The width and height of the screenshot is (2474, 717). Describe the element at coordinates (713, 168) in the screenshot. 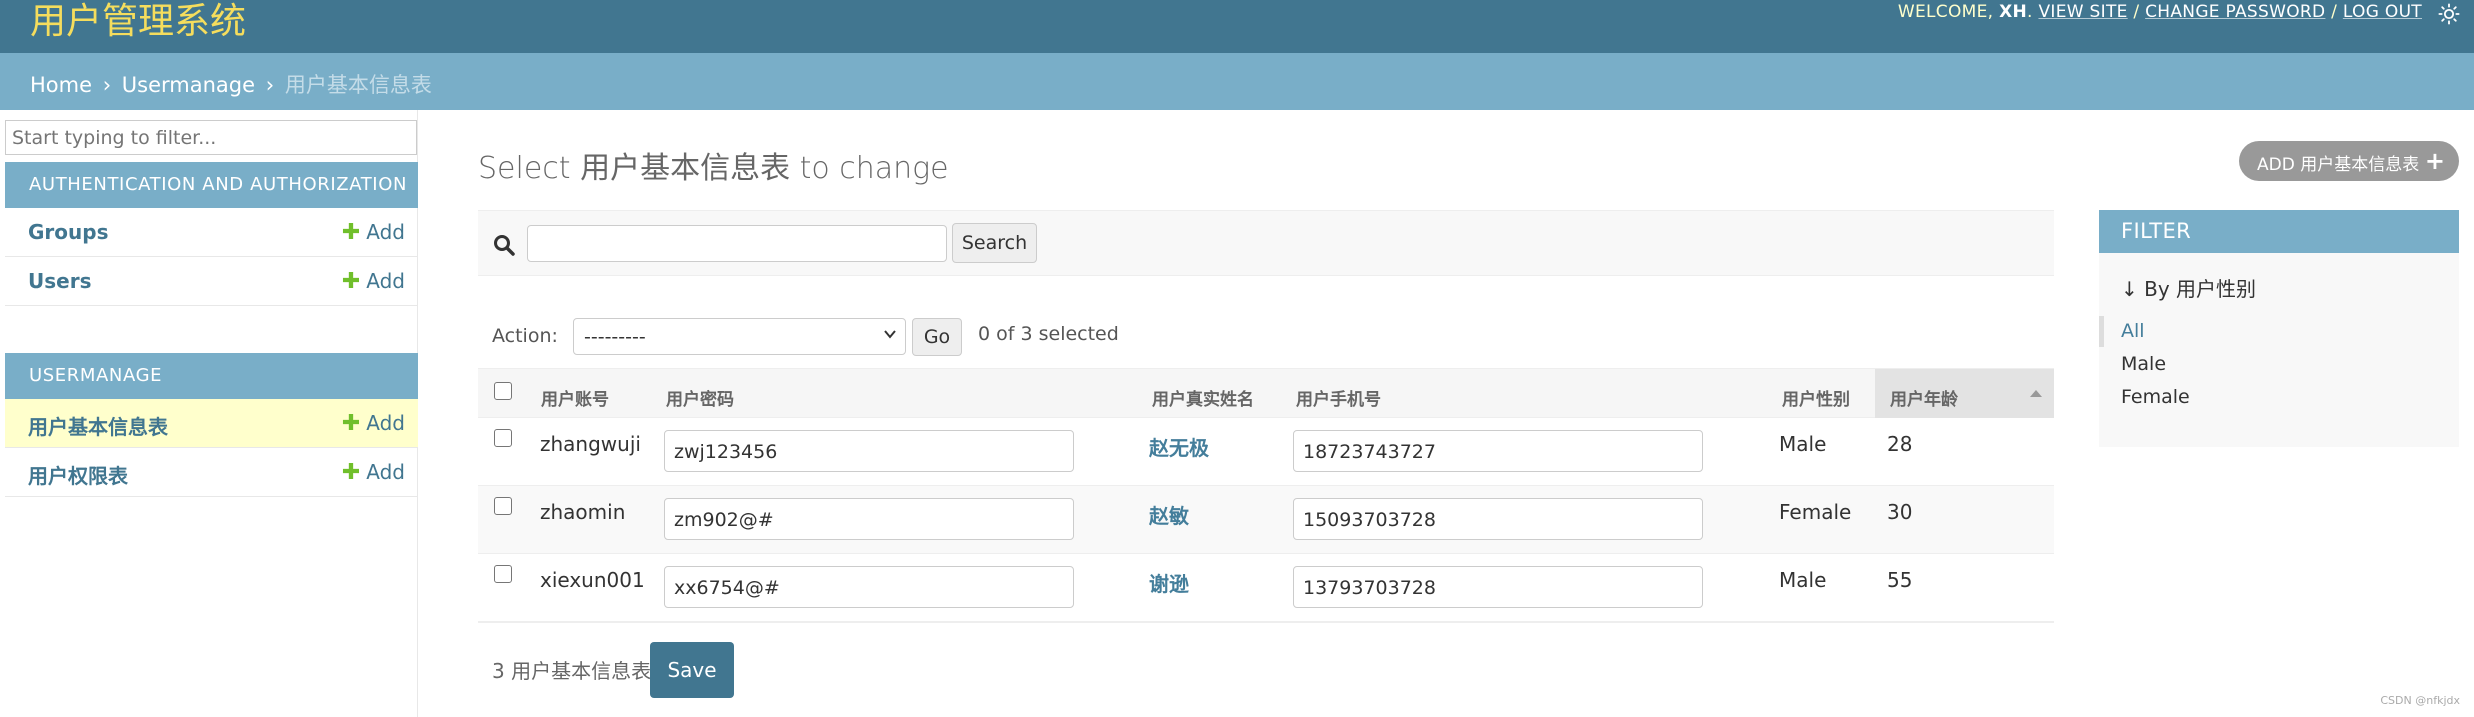

I see `page-title: Select 用户基本信息表 to change` at that location.